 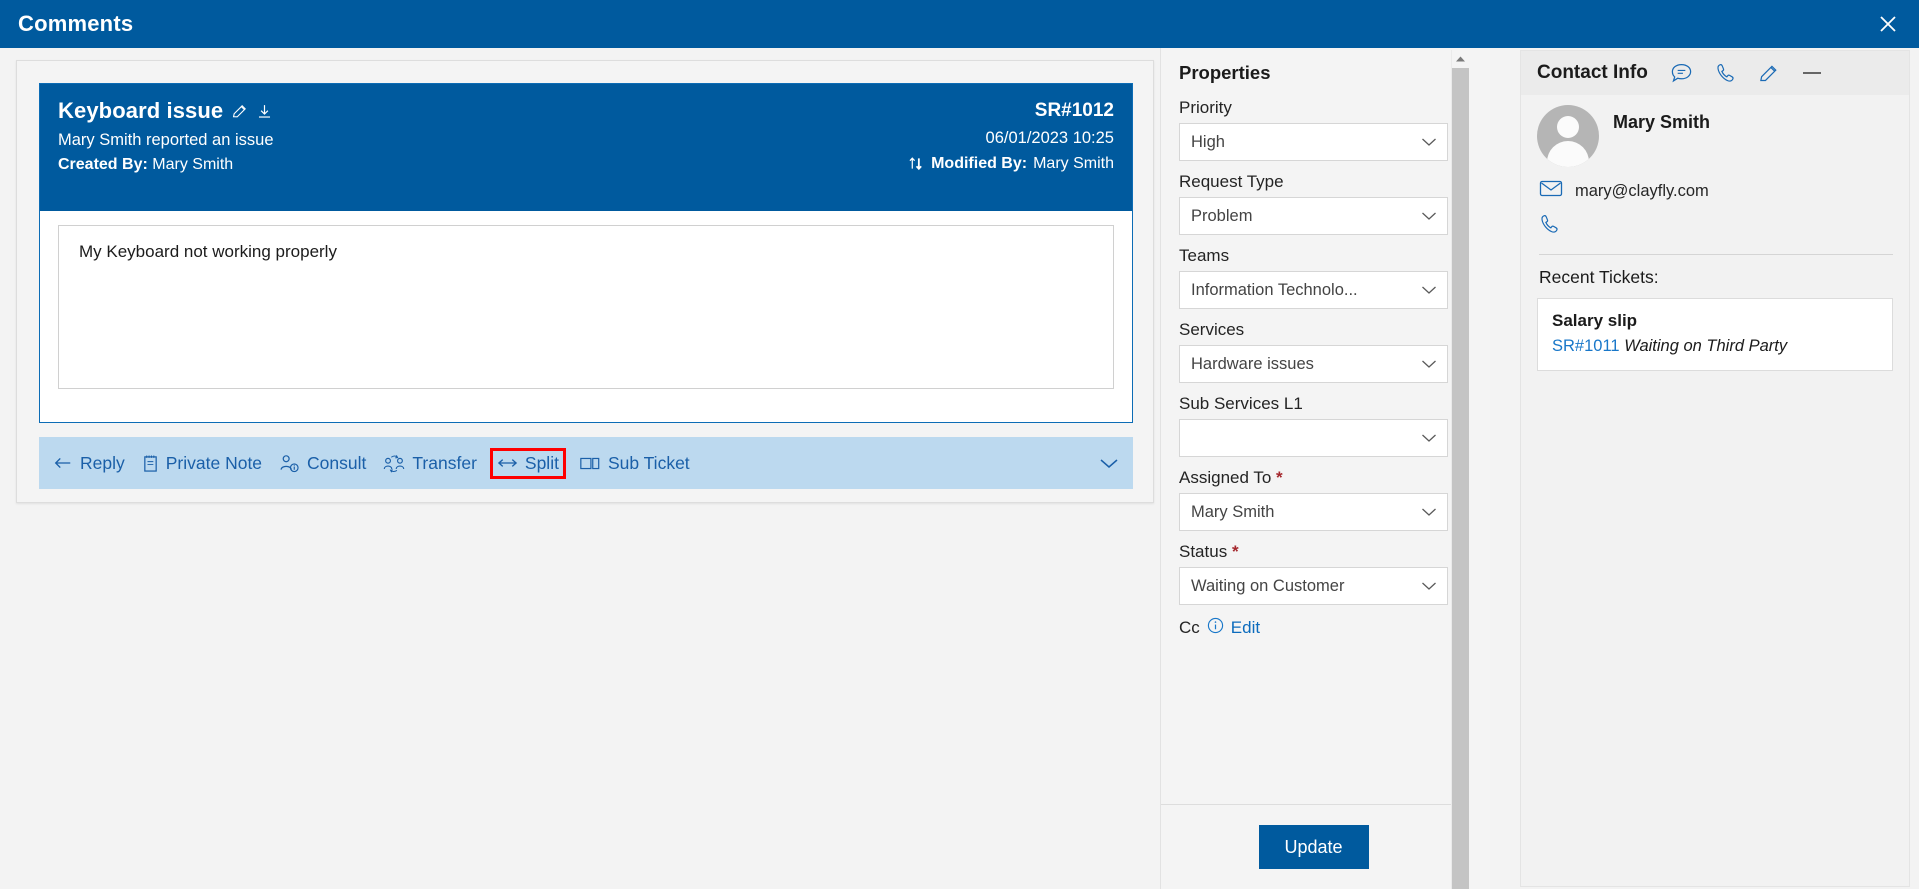 I want to click on minimize-icon, so click(x=1811, y=73).